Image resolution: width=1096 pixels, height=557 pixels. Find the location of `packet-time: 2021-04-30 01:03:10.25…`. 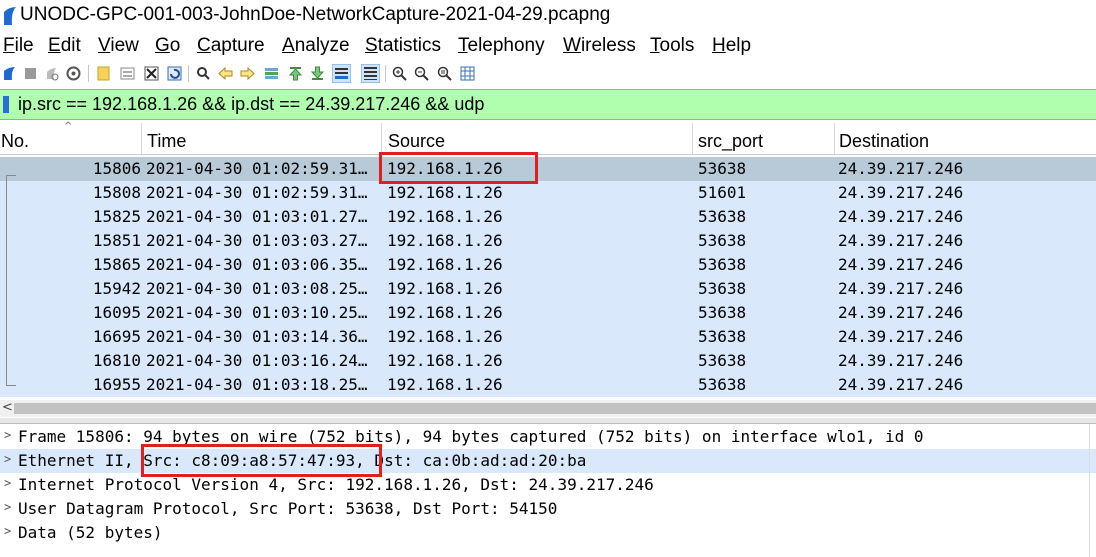

packet-time: 2021-04-30 01:03:10.25… is located at coordinates (257, 312).